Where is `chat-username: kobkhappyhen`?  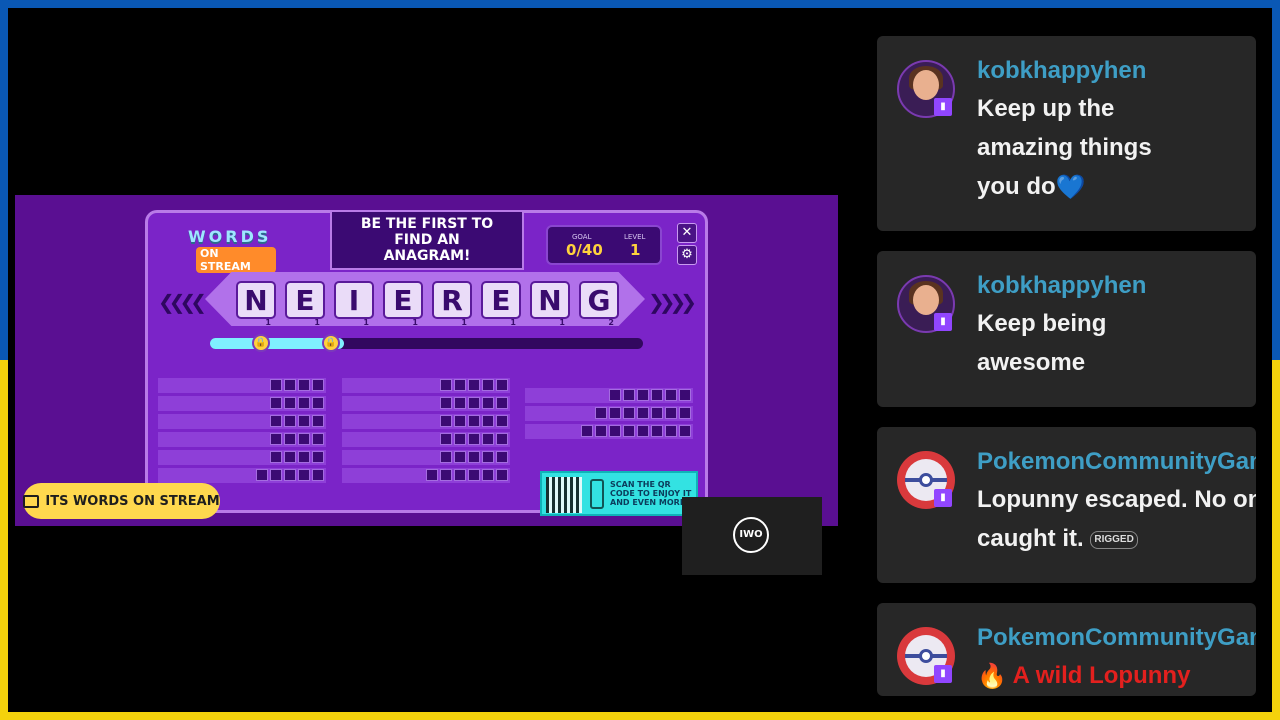 chat-username: kobkhappyhen is located at coordinates (1062, 70).